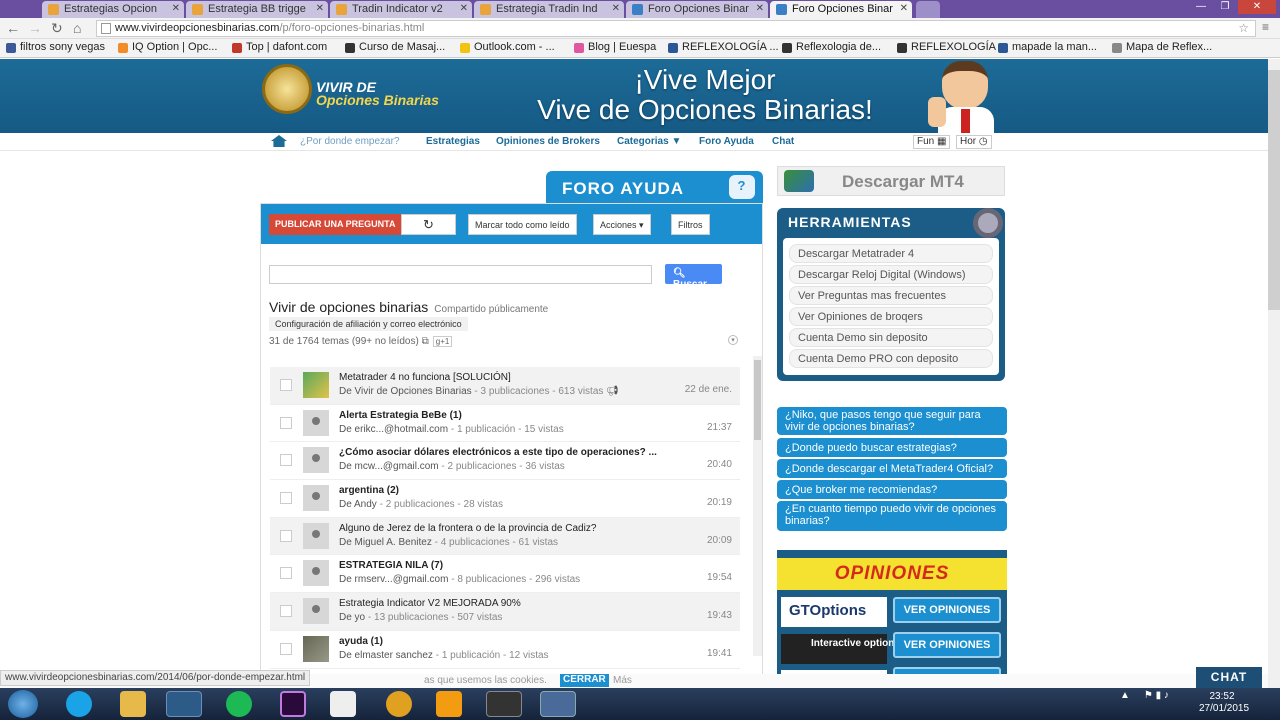 This screenshot has width=1280, height=720. I want to click on fun-button: Fun ▦, so click(932, 142).